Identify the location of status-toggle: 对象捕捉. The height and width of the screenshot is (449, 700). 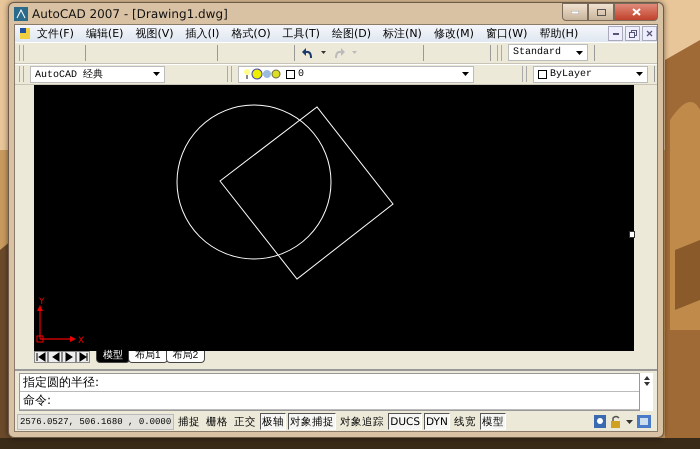
(312, 421).